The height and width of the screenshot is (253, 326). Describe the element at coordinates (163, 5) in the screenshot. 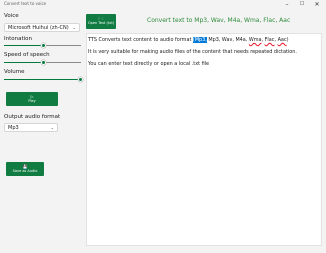

I see `title-bar: Convert text to voice – ☐ ✕` at that location.